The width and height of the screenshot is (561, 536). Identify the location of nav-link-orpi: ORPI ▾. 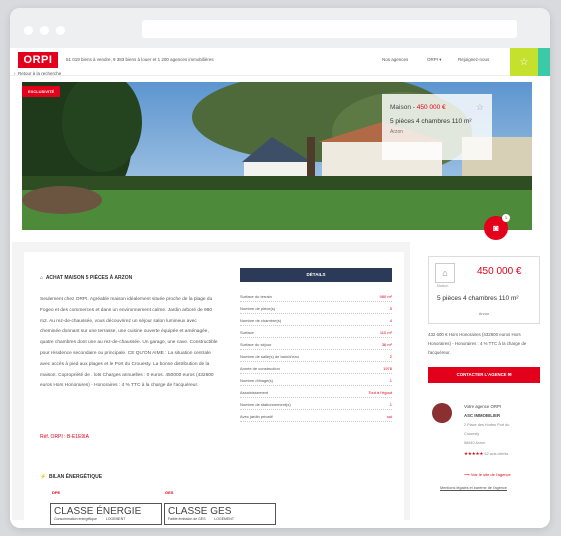
(434, 60).